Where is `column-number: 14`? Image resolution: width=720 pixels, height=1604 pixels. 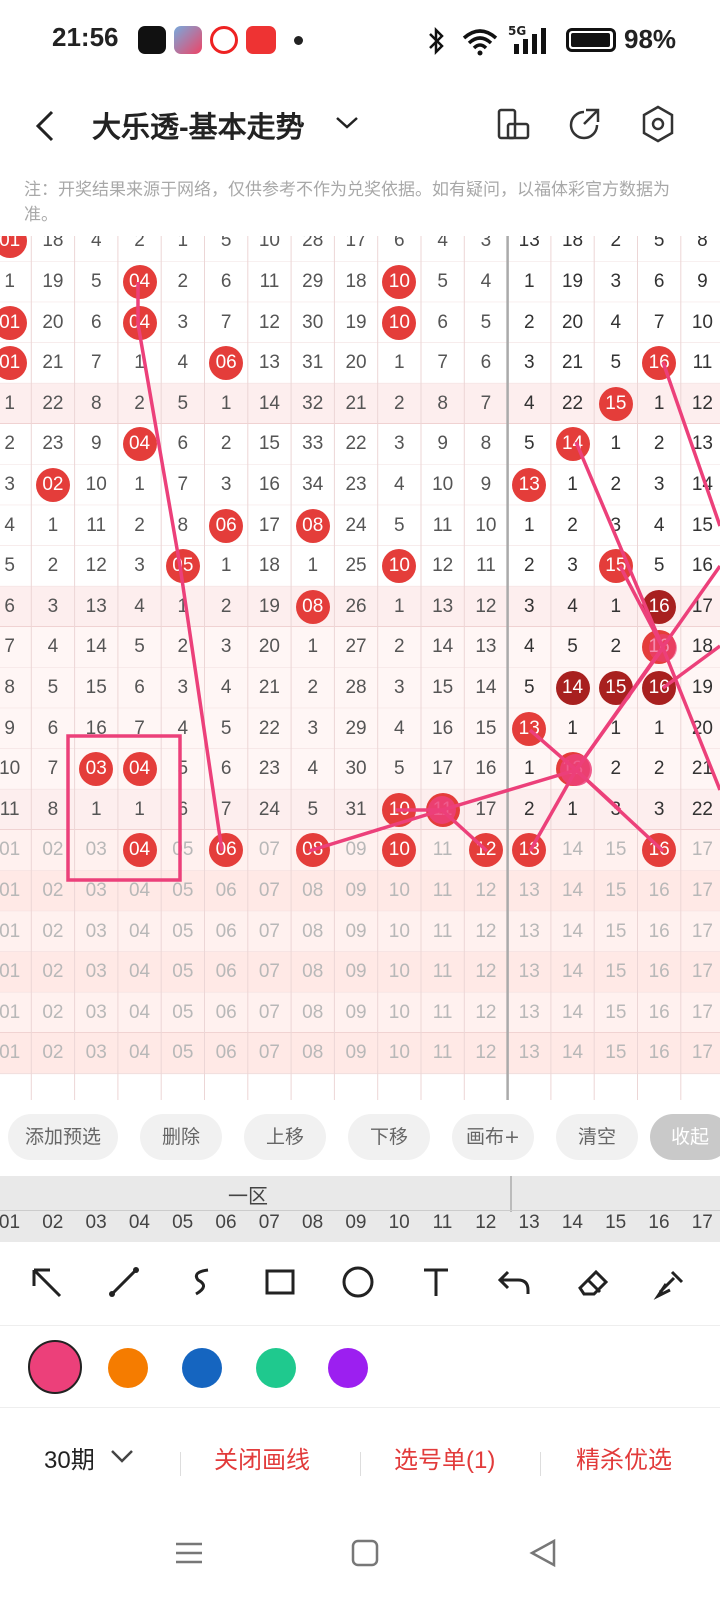 column-number: 14 is located at coordinates (572, 1222).